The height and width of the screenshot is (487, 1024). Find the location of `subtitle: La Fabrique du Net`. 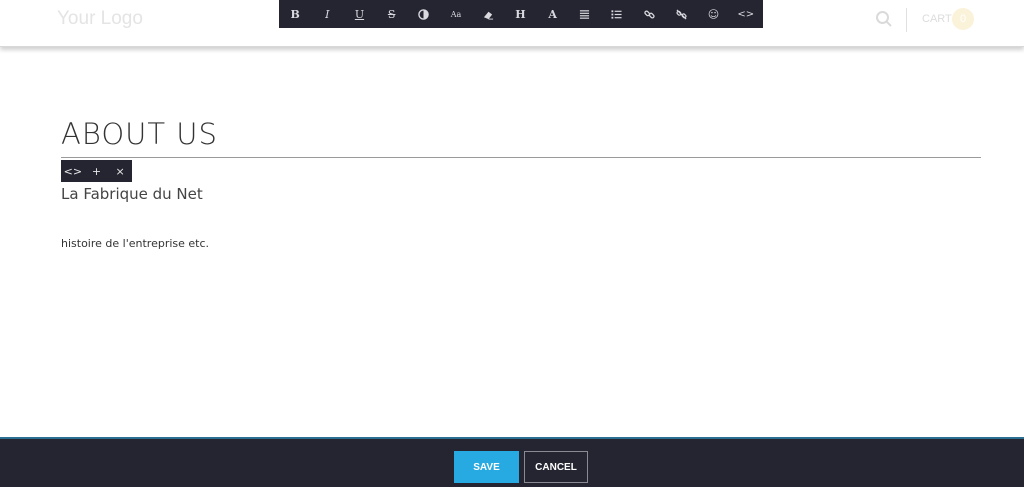

subtitle: La Fabrique du Net is located at coordinates (132, 194).